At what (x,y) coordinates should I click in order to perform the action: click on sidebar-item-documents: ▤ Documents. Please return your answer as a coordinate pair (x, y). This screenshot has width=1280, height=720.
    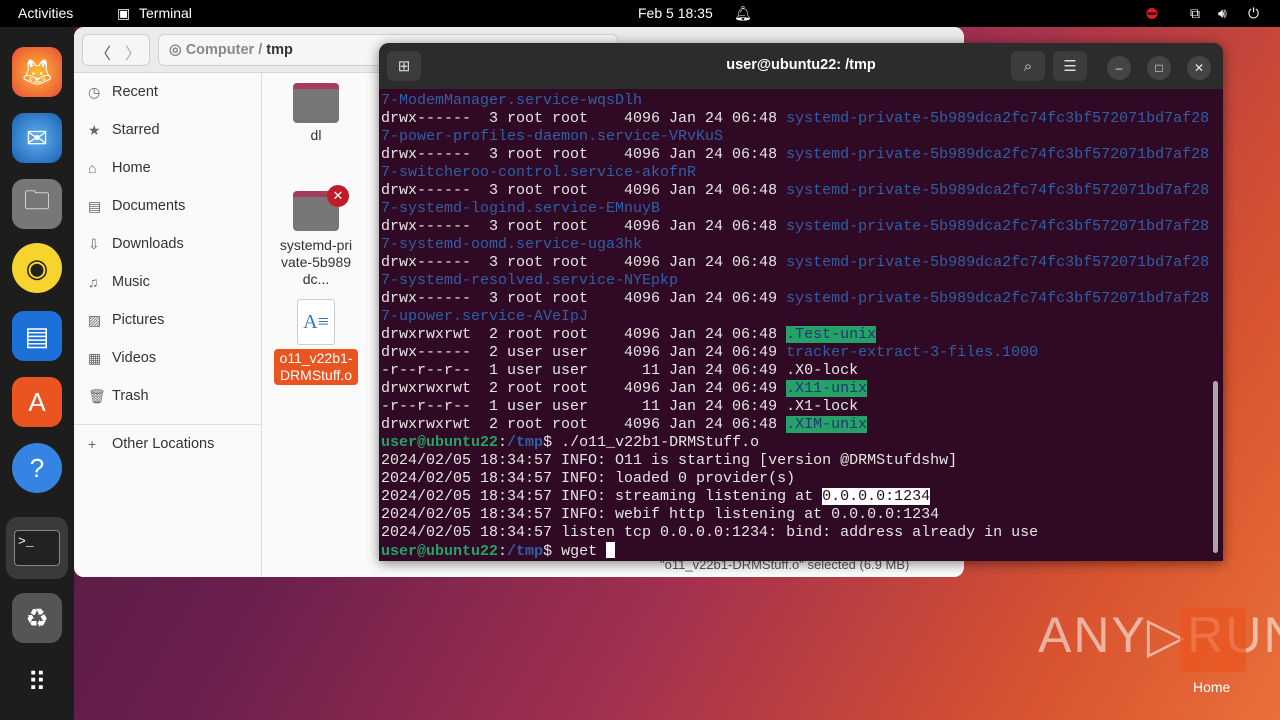
    Looking at the image, I should click on (167, 206).